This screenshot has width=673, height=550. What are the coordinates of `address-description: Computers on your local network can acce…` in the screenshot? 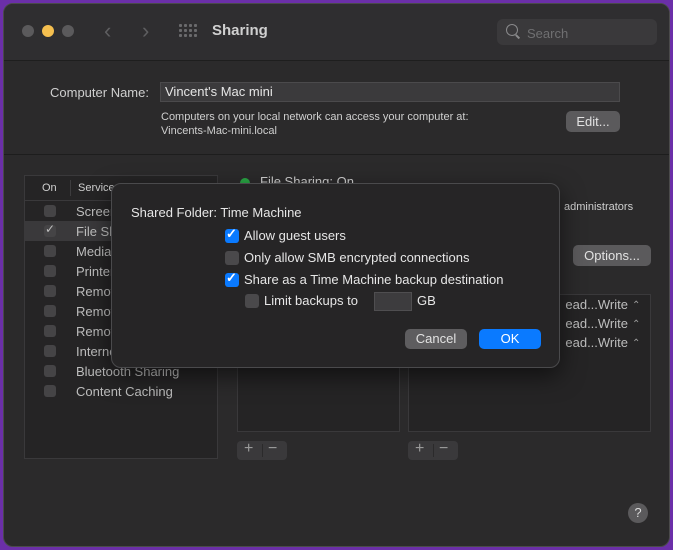 It's located at (315, 117).